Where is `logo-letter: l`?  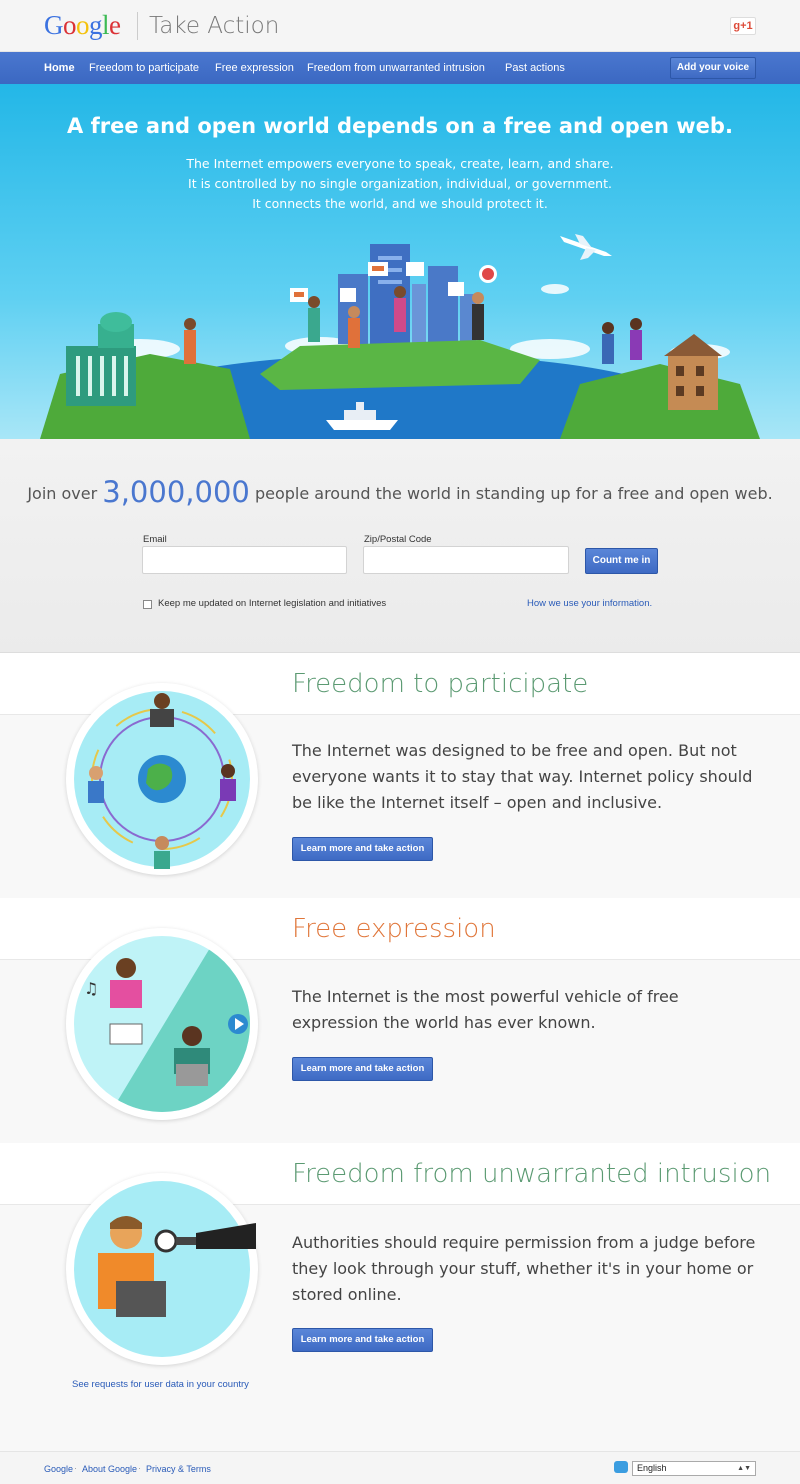 logo-letter: l is located at coordinates (106, 25).